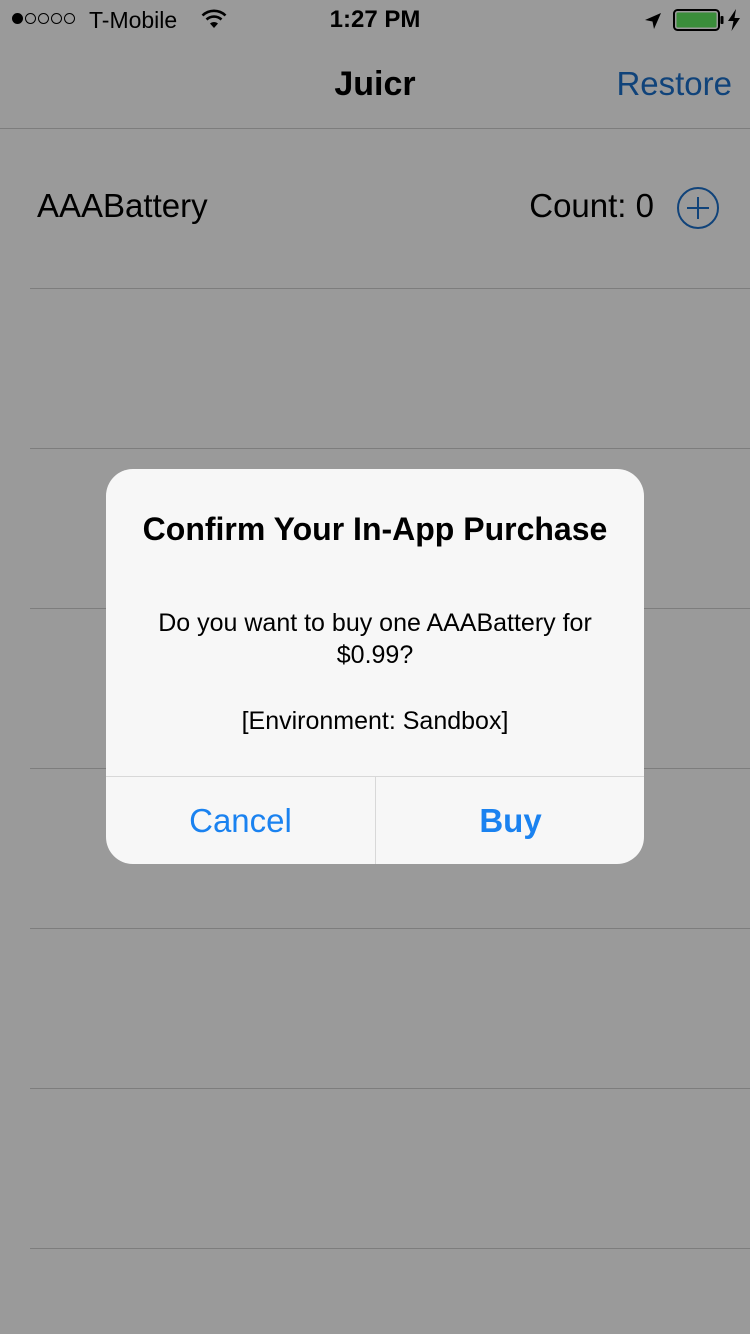  What do you see at coordinates (390, 1248) in the screenshot?
I see `row-divider` at bounding box center [390, 1248].